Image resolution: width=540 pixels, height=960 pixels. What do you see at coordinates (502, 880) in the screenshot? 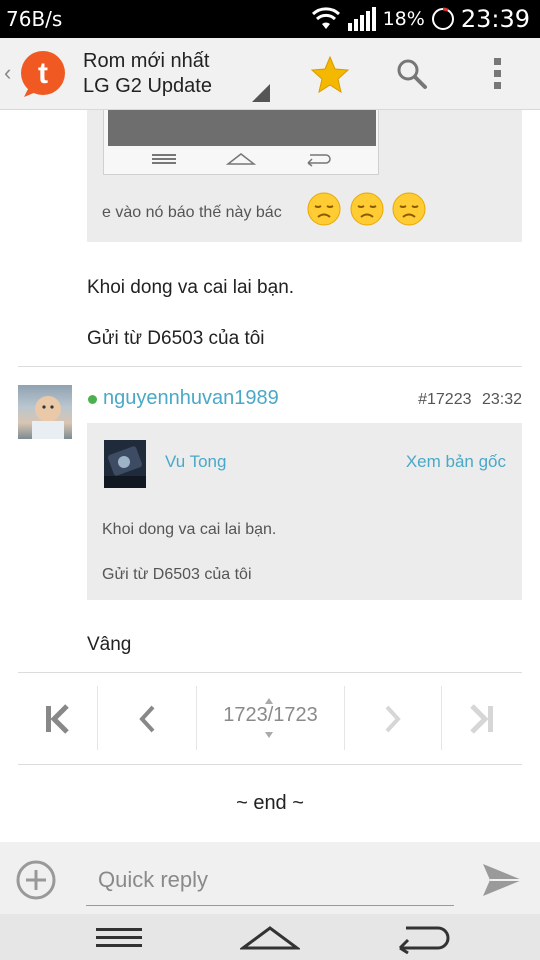
I see `send-icon` at bounding box center [502, 880].